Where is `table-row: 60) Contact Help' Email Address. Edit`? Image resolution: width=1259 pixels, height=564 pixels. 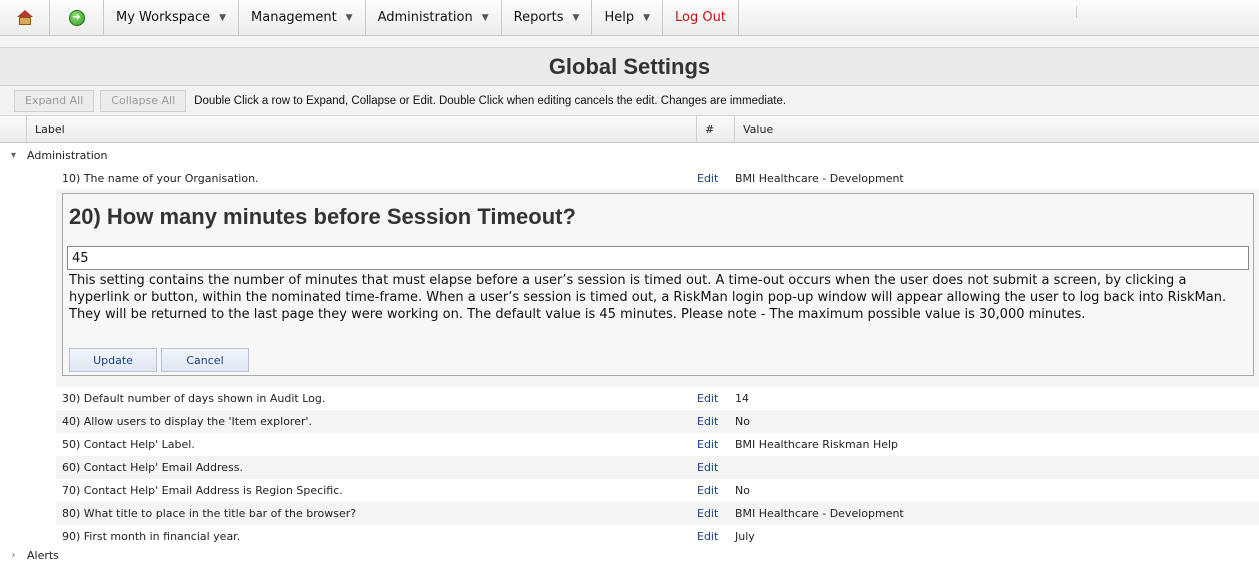
table-row: 60) Contact Help' Email Address. Edit is located at coordinates (657, 467).